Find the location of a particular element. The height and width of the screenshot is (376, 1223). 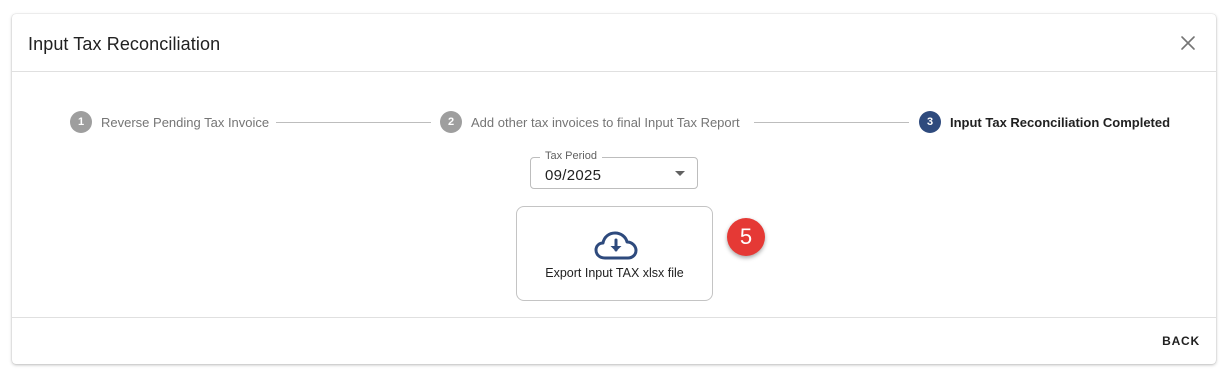

export-label: Export Input TAX xlsx file is located at coordinates (614, 273).